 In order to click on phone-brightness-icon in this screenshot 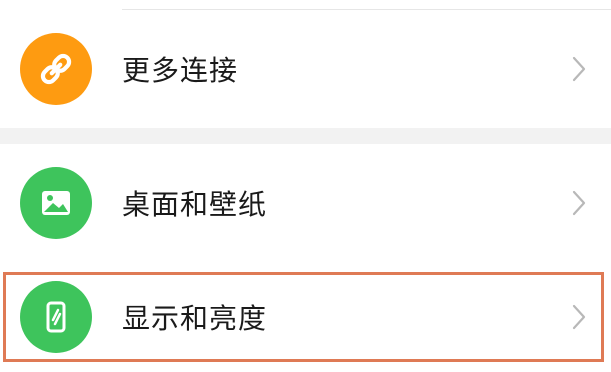, I will do `click(56, 317)`.